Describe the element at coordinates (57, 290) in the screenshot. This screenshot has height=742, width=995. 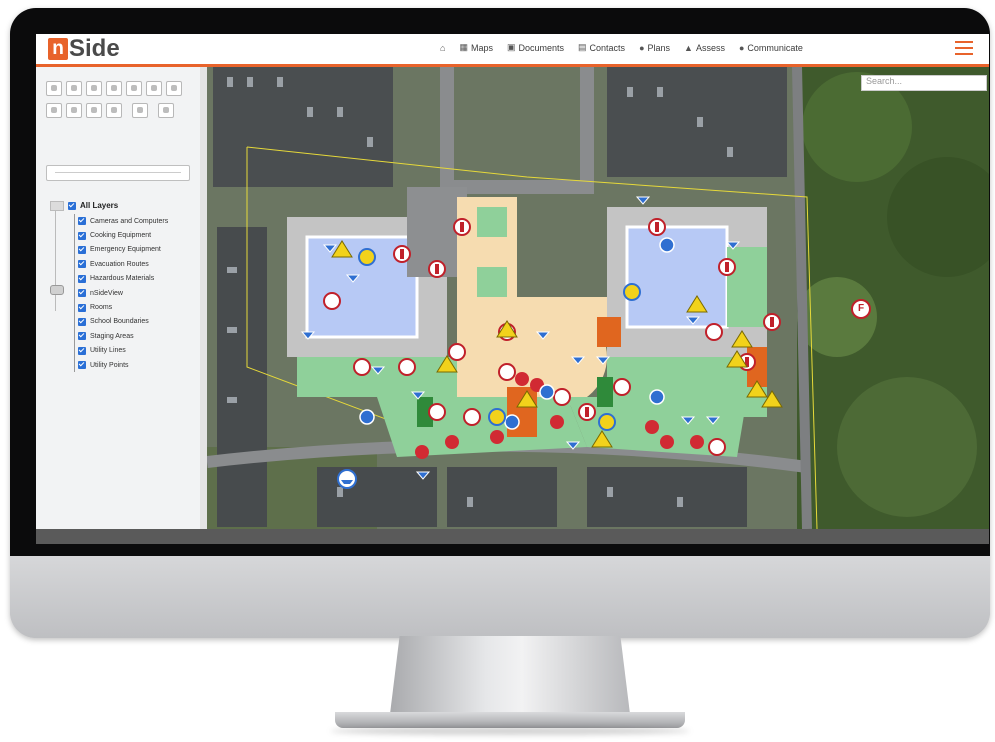
I see `zoom-handle` at that location.